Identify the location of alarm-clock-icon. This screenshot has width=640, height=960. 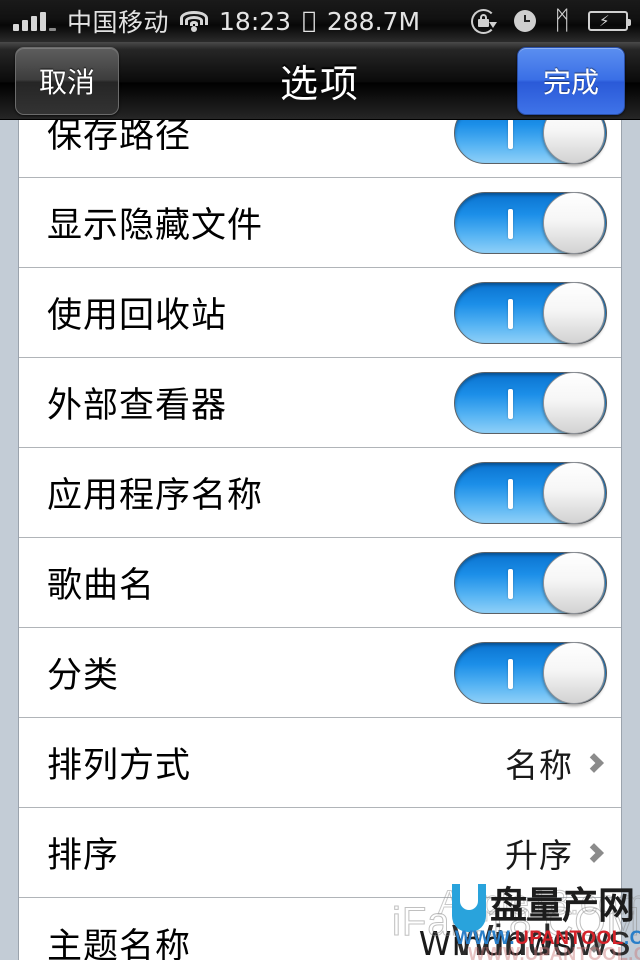
(525, 21).